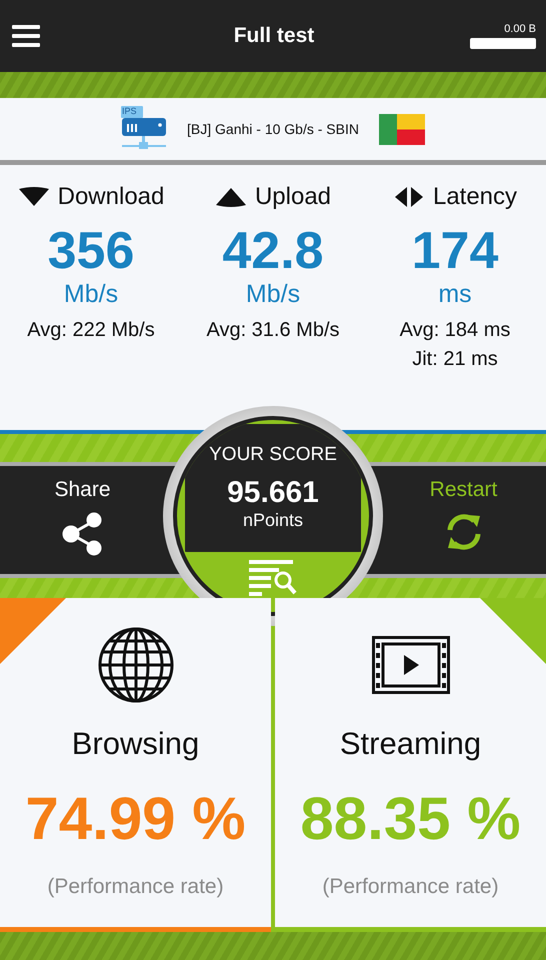 The width and height of the screenshot is (546, 960). Describe the element at coordinates (408, 197) in the screenshot. I see `latency-icon` at that location.